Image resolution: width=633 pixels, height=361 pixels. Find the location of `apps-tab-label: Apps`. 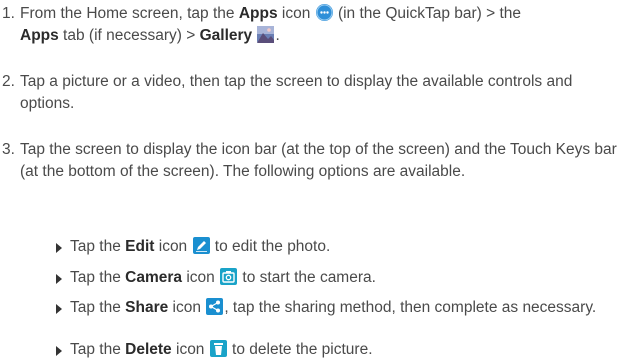

apps-tab-label: Apps is located at coordinates (39, 35).